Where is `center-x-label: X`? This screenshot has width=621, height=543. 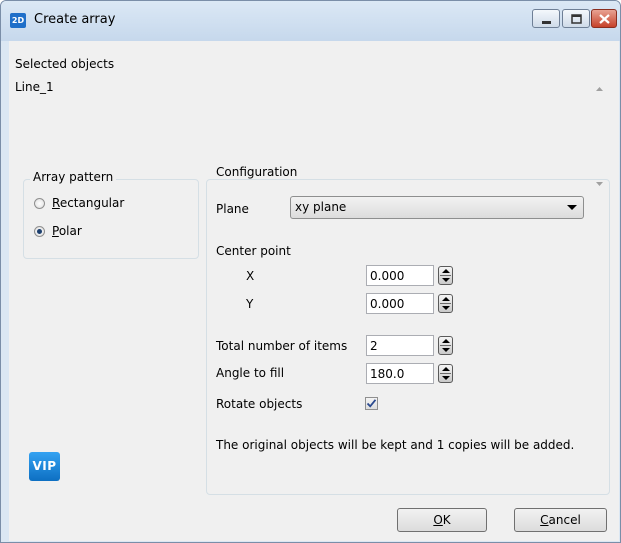 center-x-label: X is located at coordinates (250, 276).